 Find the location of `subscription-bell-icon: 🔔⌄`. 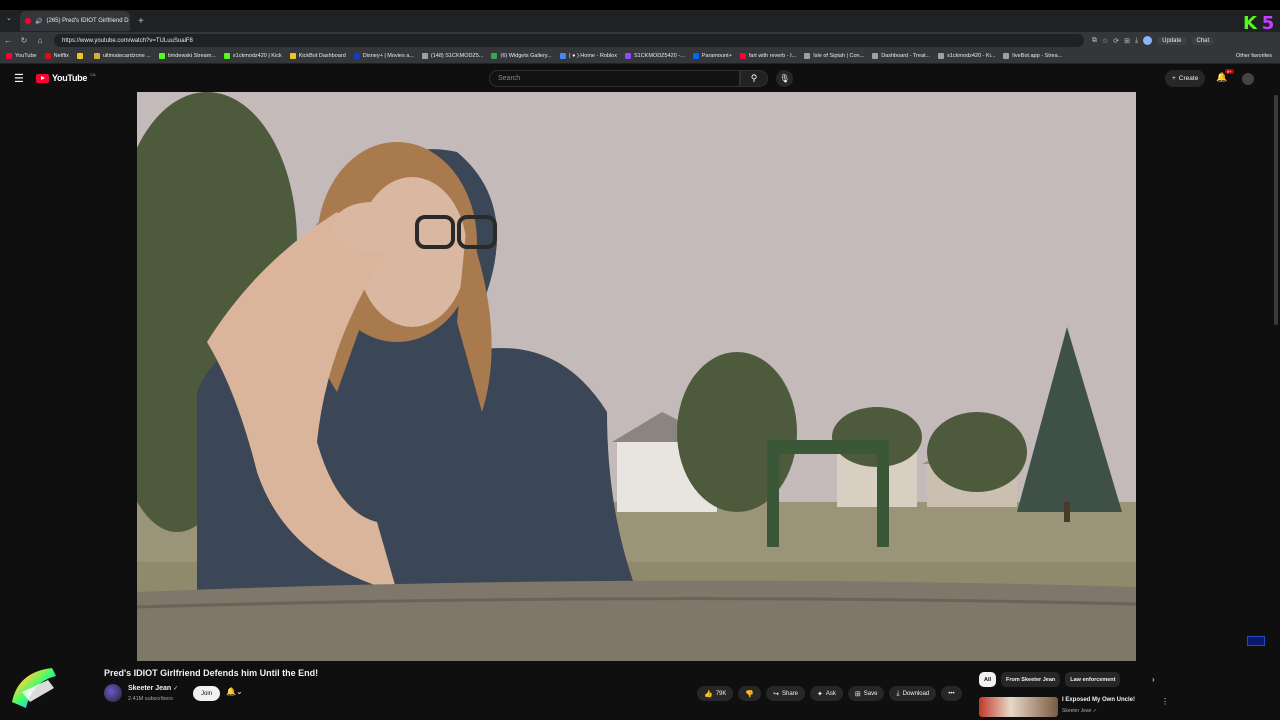

subscription-bell-icon: 🔔⌄ is located at coordinates (234, 691).